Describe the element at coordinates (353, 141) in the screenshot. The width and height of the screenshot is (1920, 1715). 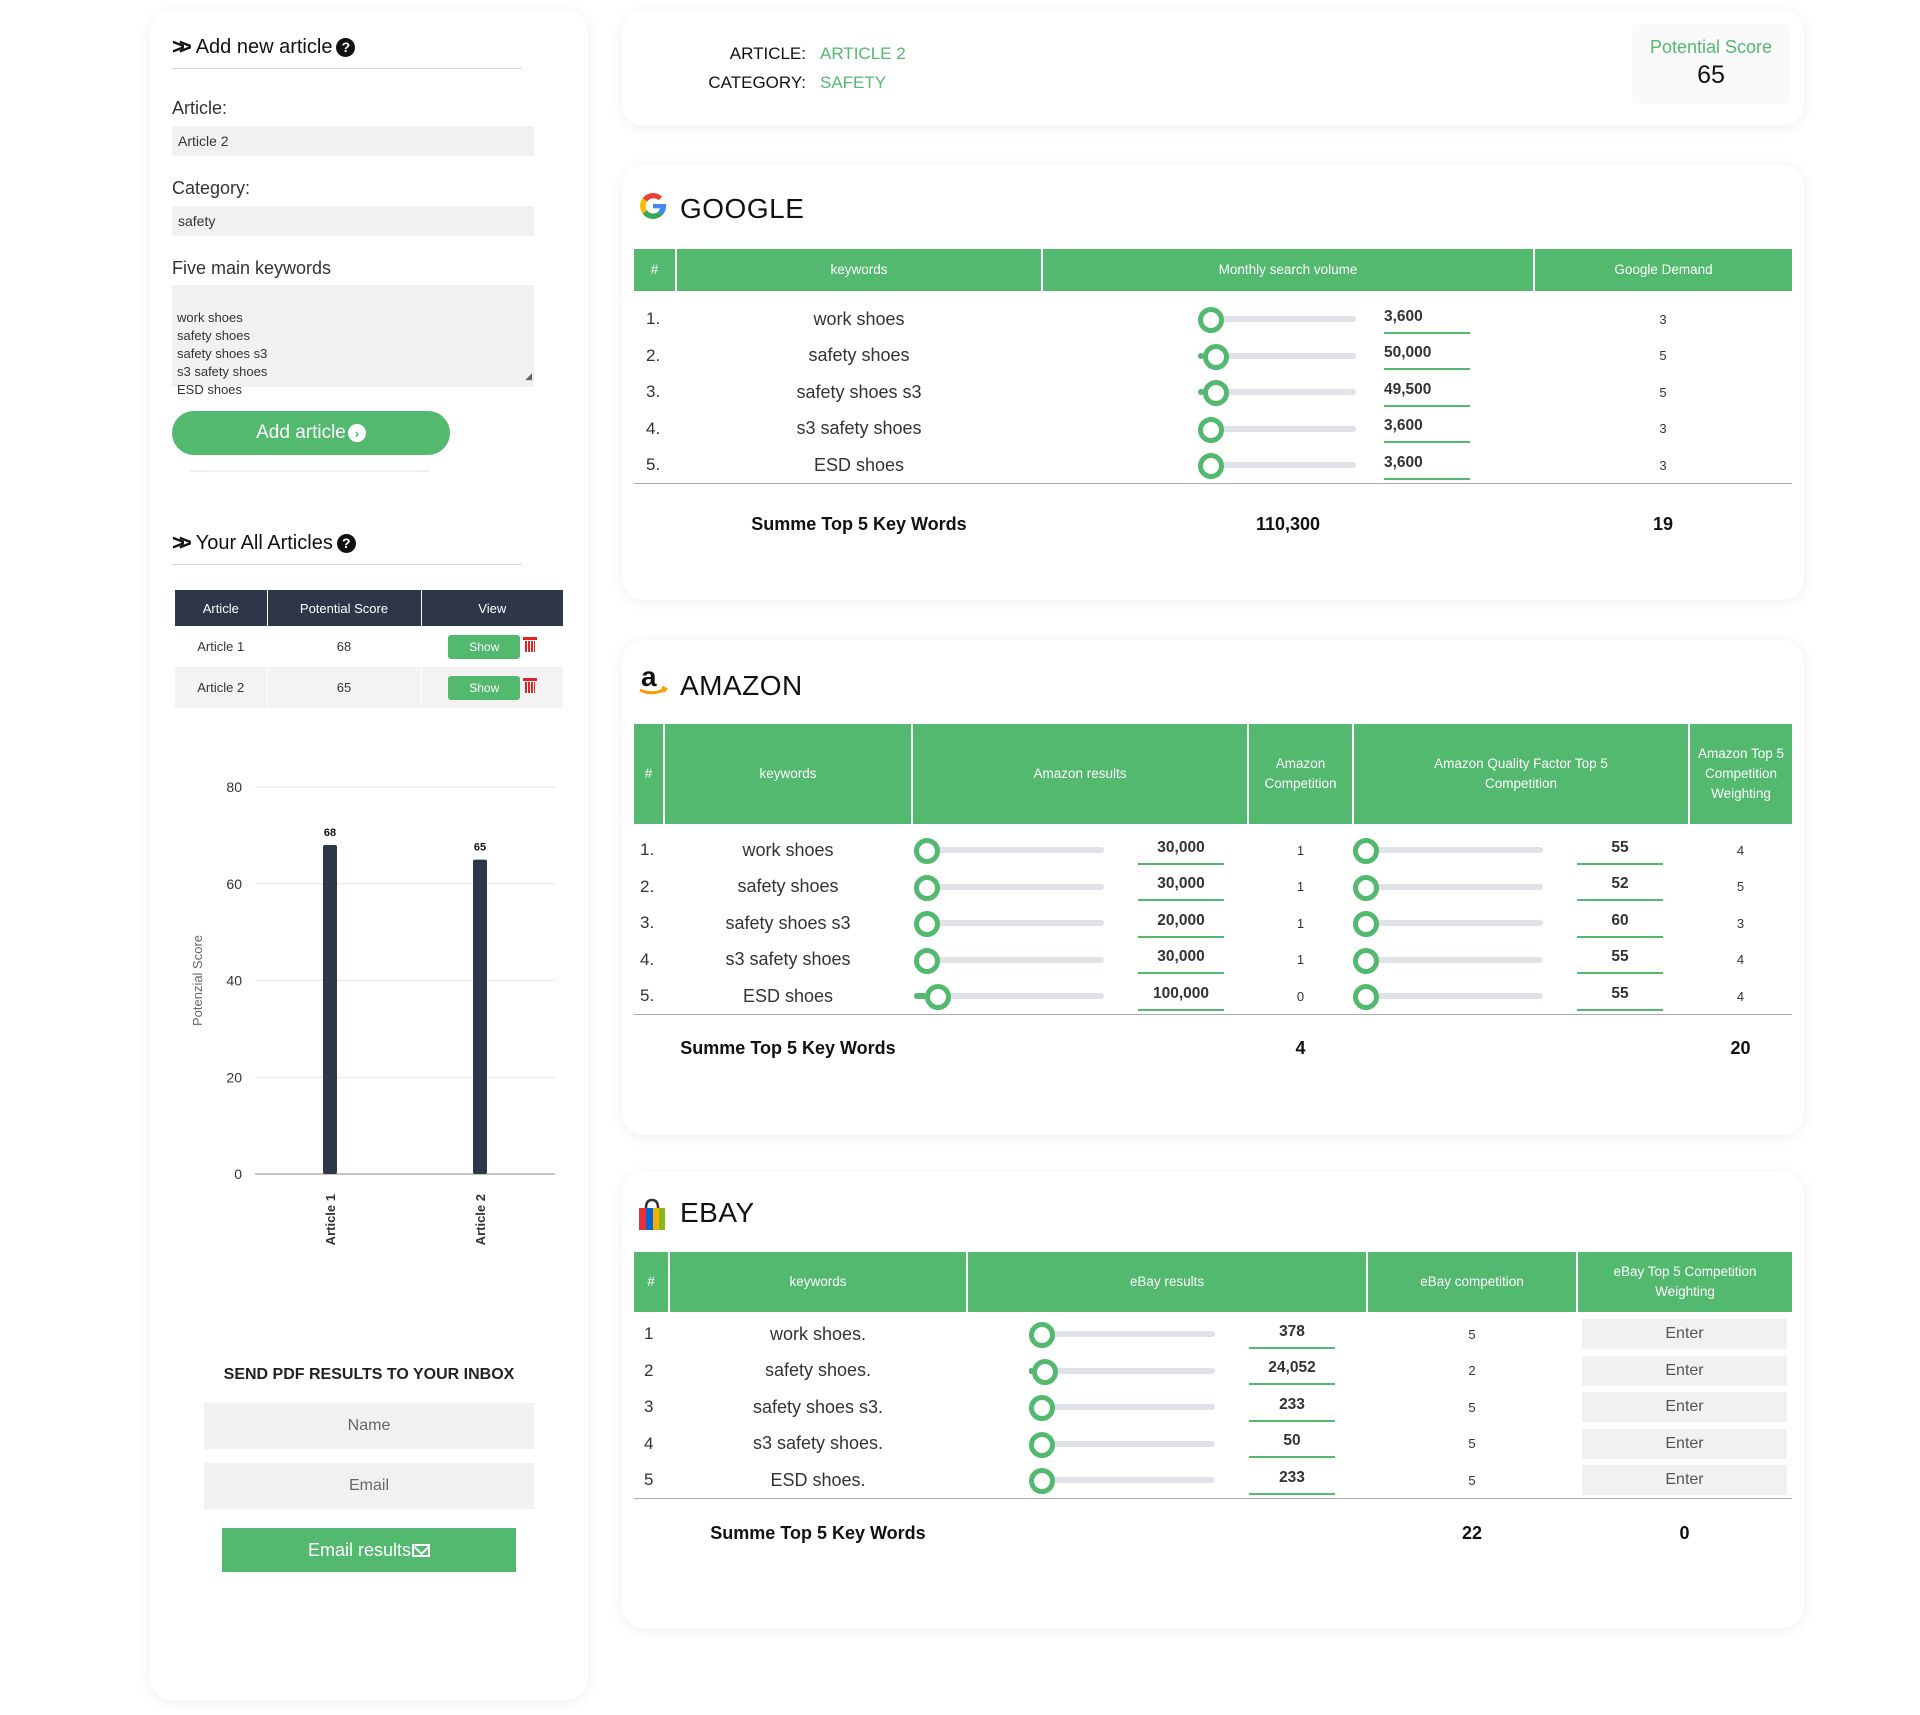
I see `article-input` at that location.